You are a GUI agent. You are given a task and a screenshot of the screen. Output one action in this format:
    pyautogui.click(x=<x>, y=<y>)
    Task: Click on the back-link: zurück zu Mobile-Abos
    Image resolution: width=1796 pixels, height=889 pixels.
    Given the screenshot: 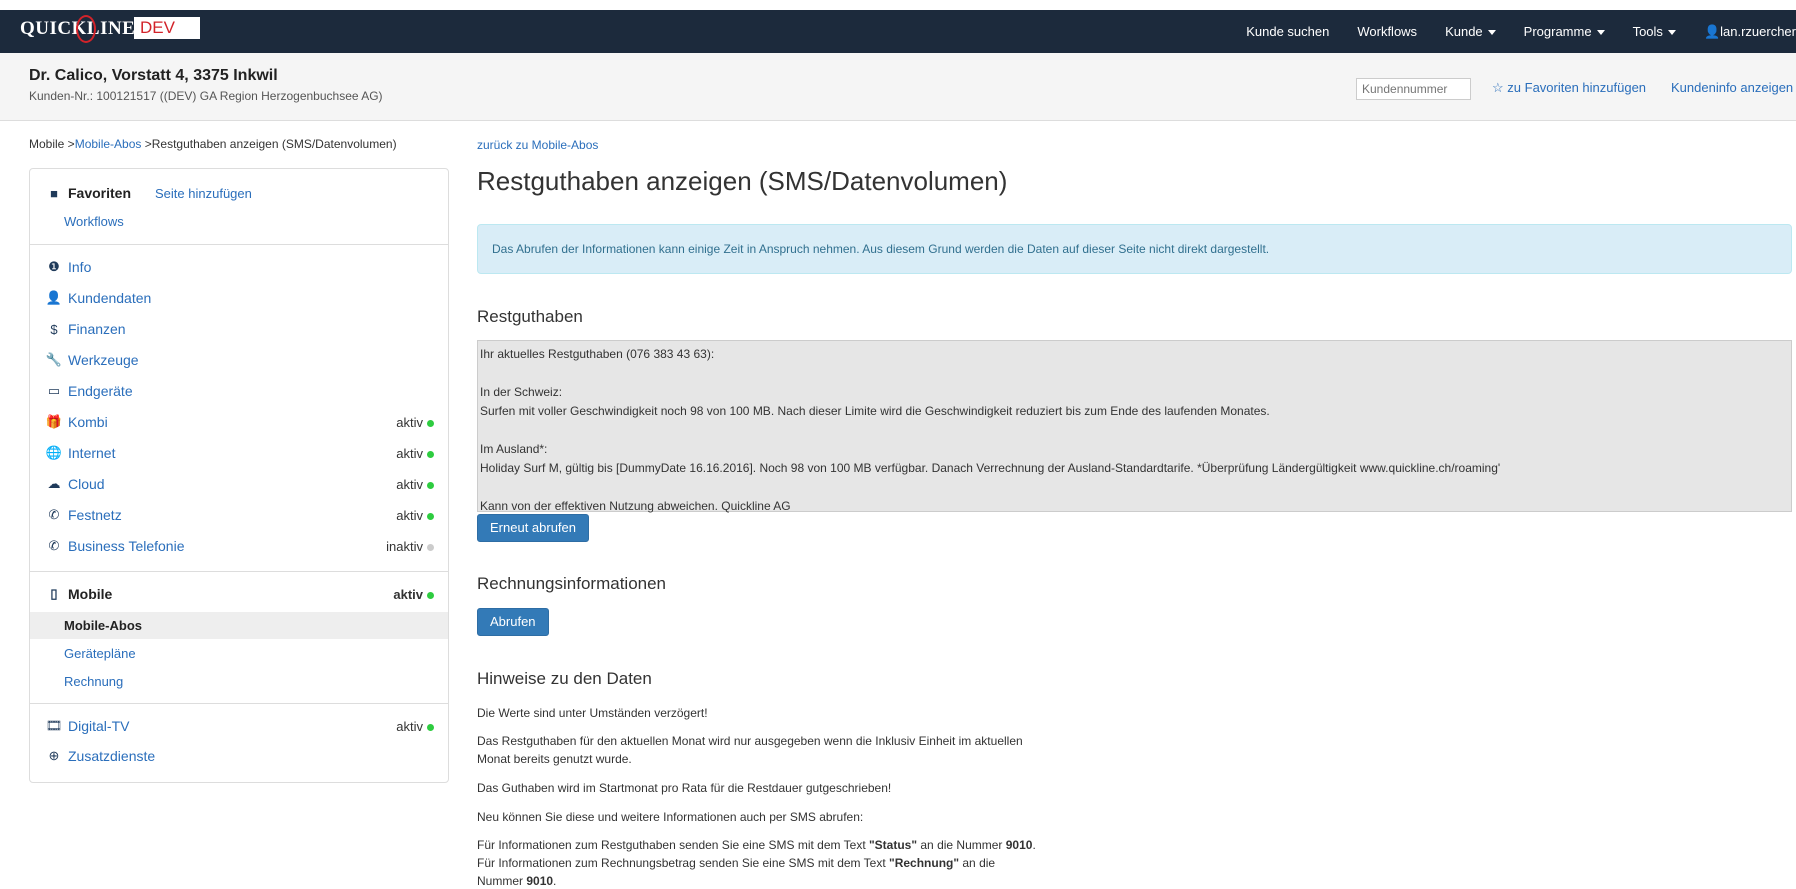 What is the action you would take?
    pyautogui.click(x=537, y=145)
    